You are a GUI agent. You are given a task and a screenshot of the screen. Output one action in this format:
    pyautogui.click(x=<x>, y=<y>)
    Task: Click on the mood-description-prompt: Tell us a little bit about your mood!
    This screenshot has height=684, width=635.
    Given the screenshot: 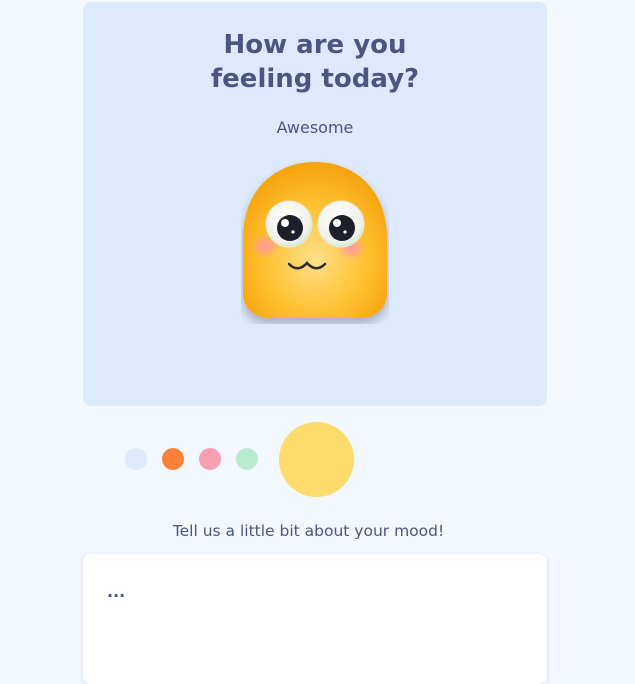 What is the action you would take?
    pyautogui.click(x=308, y=531)
    